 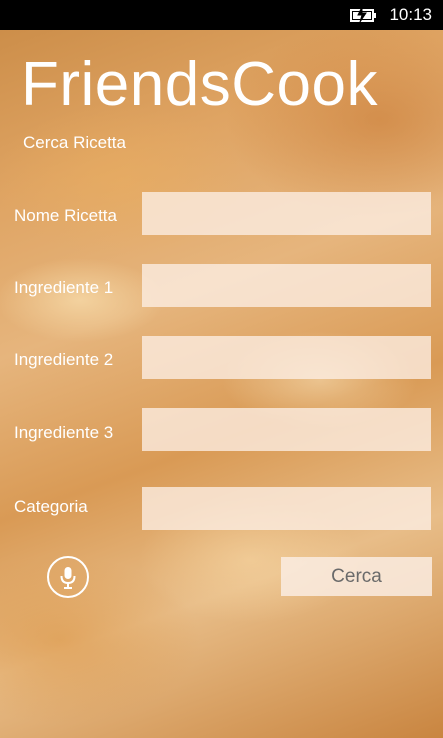 What do you see at coordinates (64, 359) in the screenshot?
I see `ingredient-2-label: Ingrediente 2` at bounding box center [64, 359].